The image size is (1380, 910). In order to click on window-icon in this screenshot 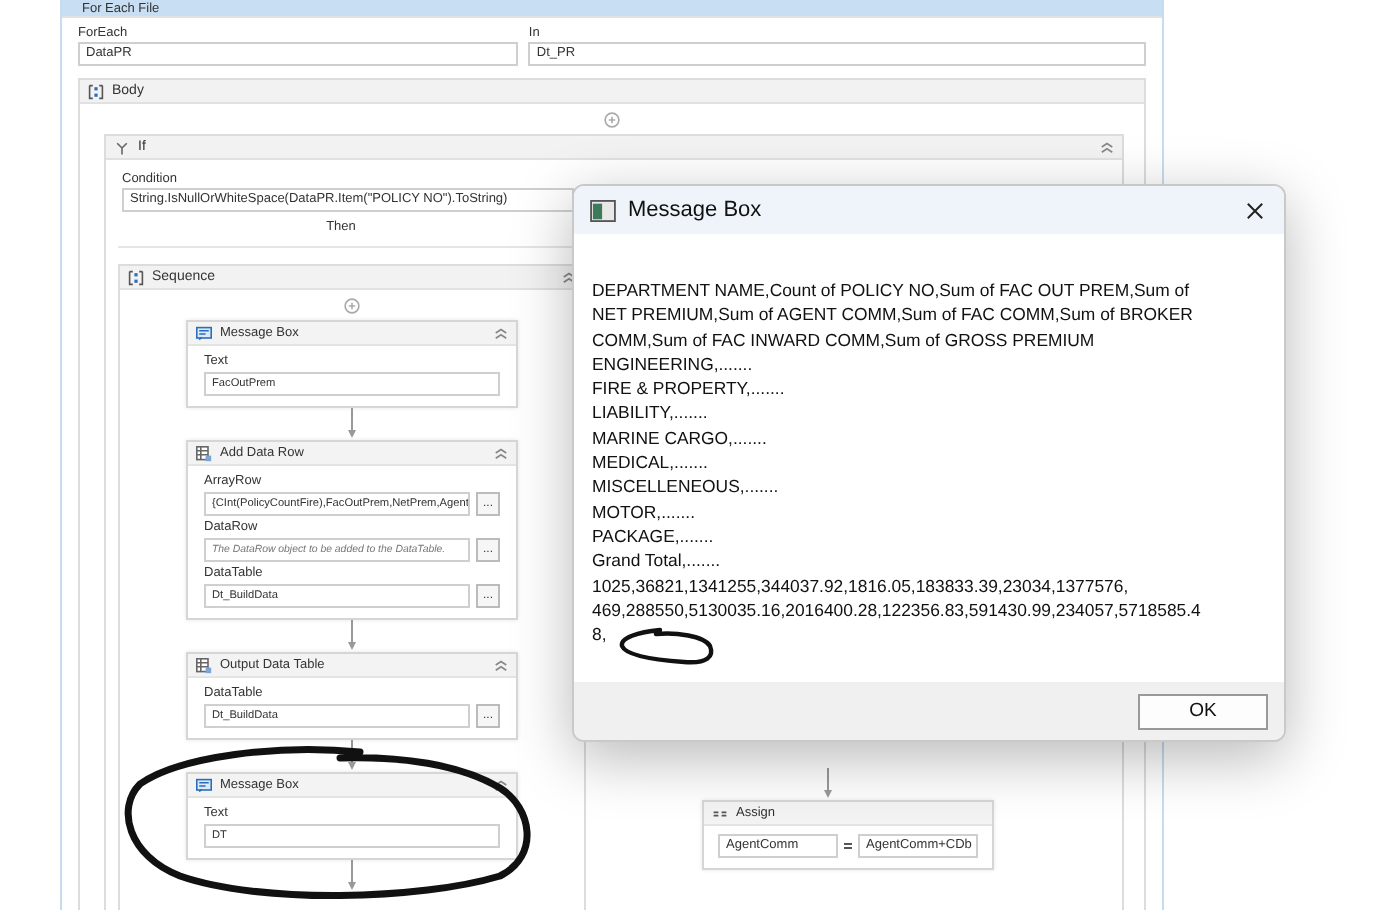, I will do `click(603, 210)`.